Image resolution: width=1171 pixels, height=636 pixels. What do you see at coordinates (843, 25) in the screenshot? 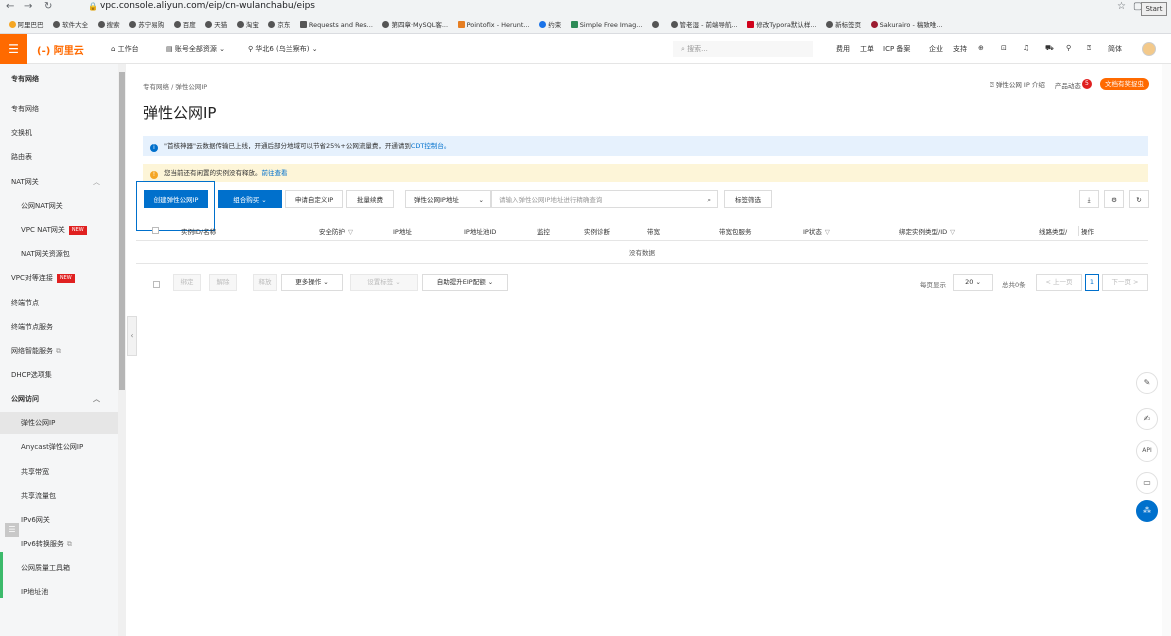
I see `bookmark: 新标签页` at bounding box center [843, 25].